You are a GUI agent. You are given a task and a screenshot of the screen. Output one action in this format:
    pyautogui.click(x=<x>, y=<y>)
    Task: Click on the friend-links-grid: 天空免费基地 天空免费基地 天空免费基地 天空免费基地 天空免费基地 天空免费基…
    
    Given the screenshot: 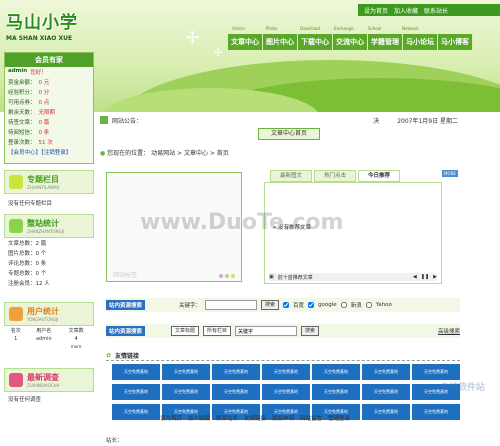 What is the action you would take?
    pyautogui.click(x=292, y=392)
    